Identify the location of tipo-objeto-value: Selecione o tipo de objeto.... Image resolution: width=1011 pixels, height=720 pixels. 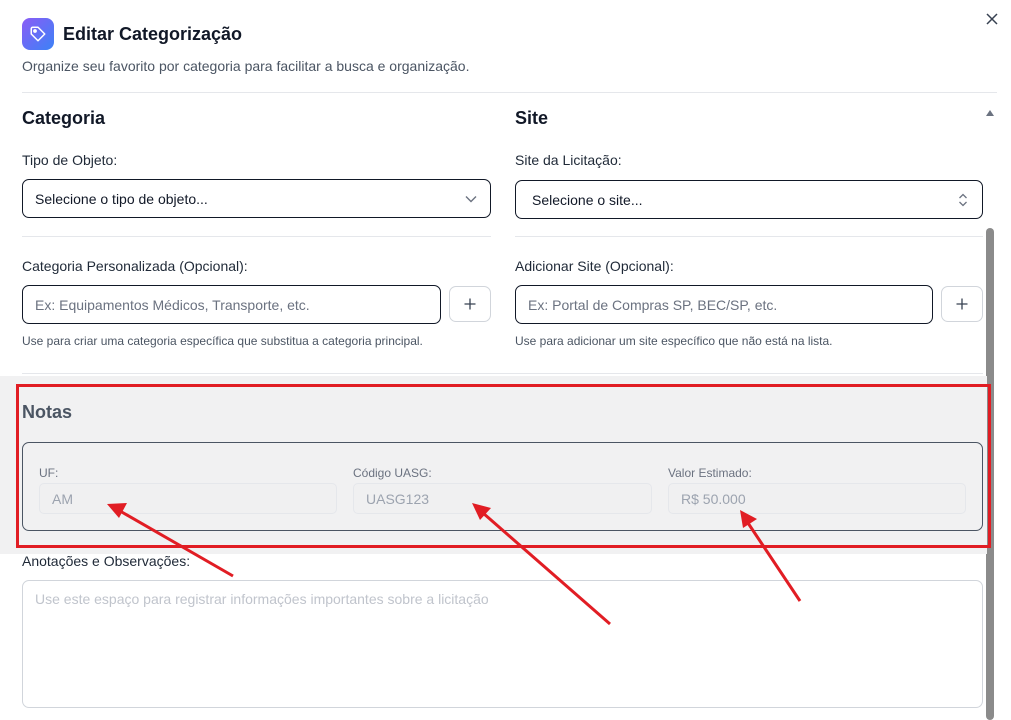
(121, 198).